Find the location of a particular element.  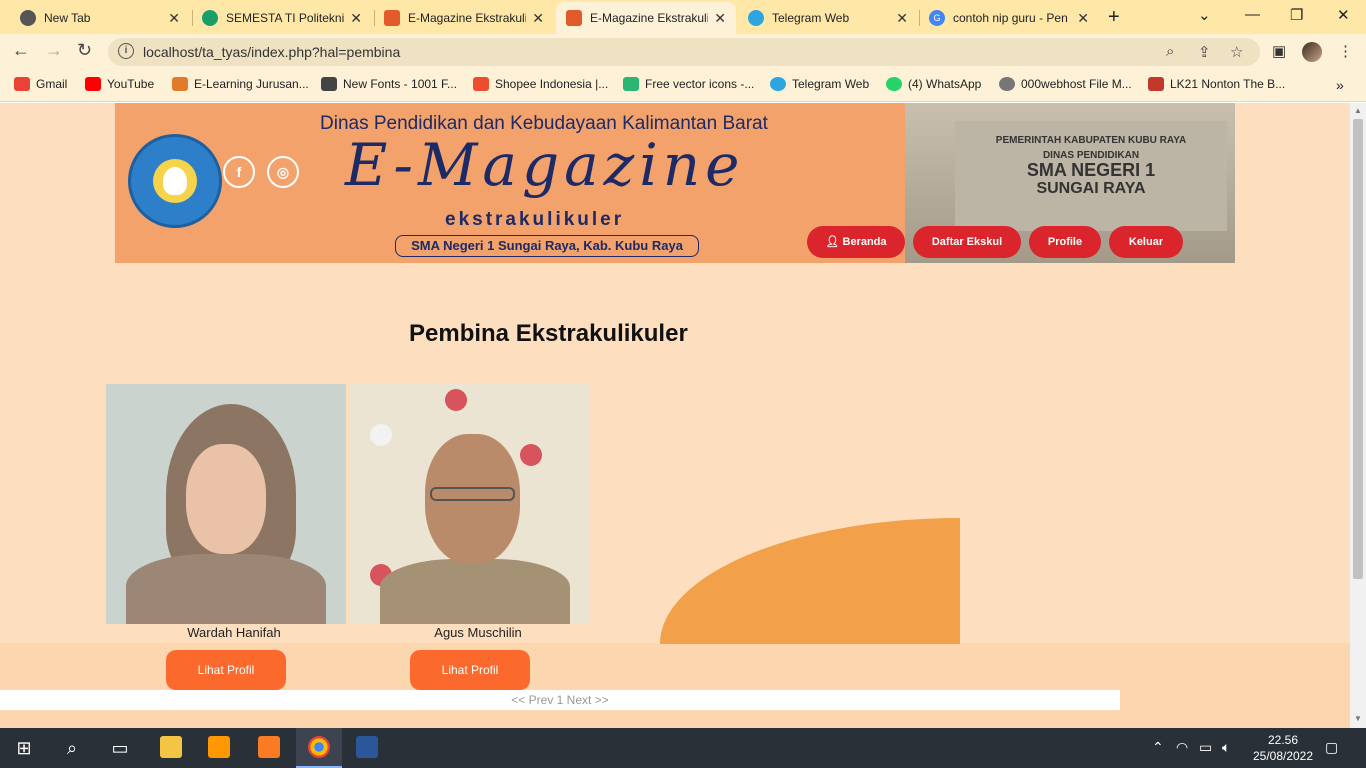

instagram-icon: ◎ is located at coordinates (283, 172).